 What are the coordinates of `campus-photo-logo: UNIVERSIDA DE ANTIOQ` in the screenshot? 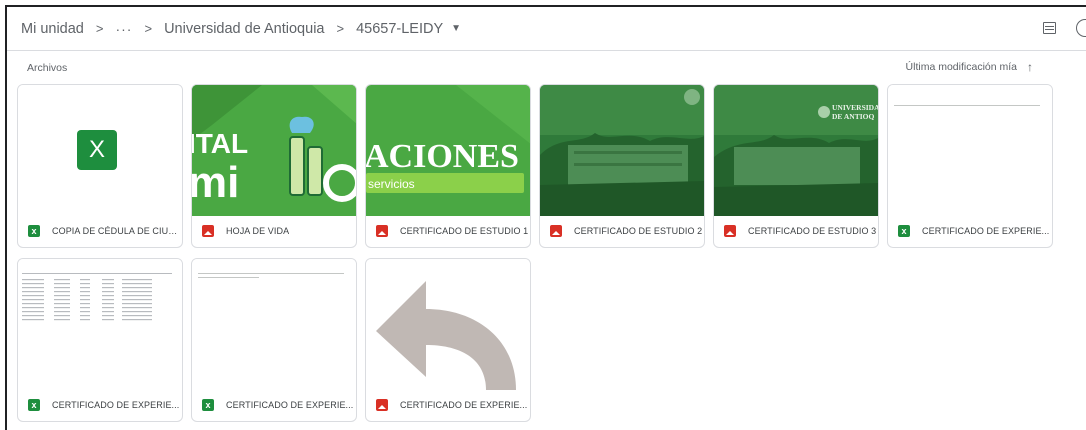 It's located at (796, 150).